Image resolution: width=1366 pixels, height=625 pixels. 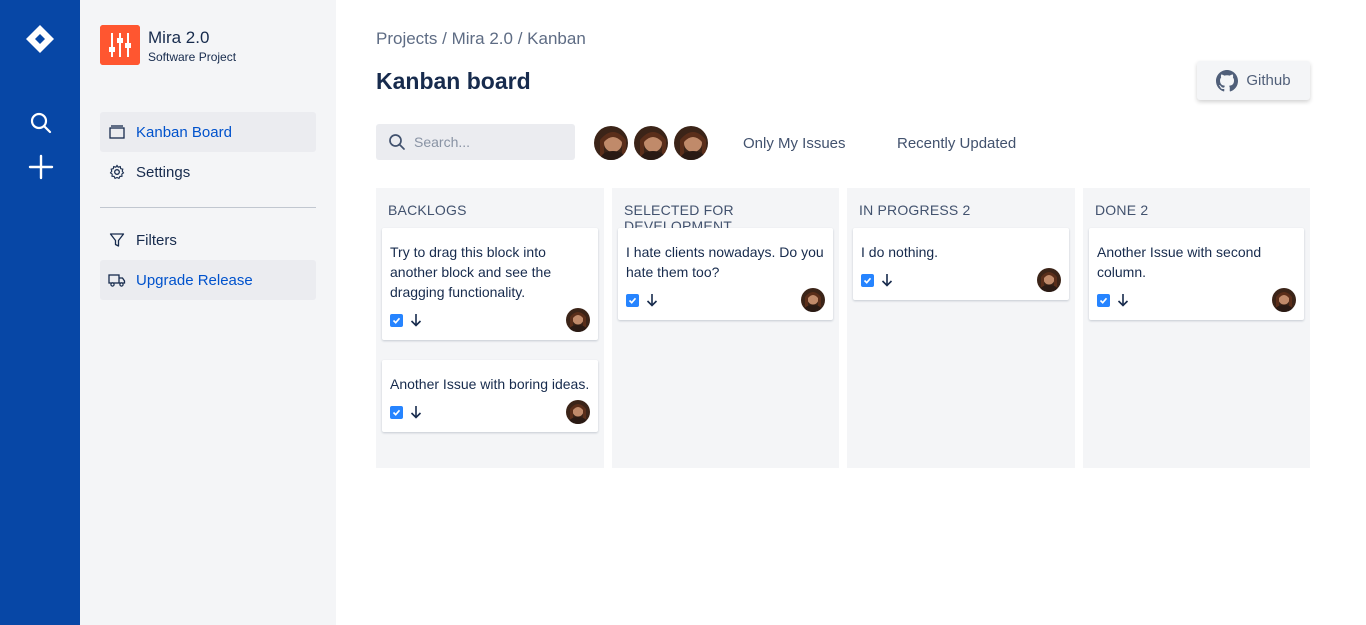 What do you see at coordinates (117, 280) in the screenshot?
I see `truck-icon` at bounding box center [117, 280].